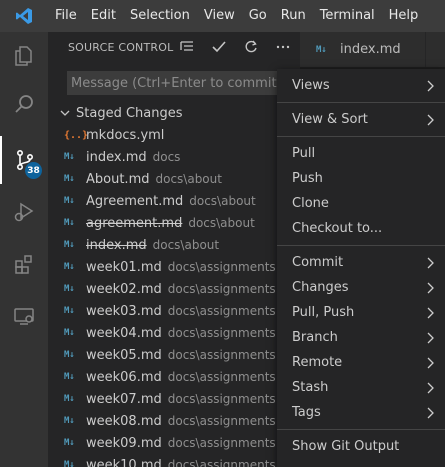 Image resolution: width=445 pixels, height=467 pixels. What do you see at coordinates (306, 412) in the screenshot?
I see `menu-item-label: Tags` at bounding box center [306, 412].